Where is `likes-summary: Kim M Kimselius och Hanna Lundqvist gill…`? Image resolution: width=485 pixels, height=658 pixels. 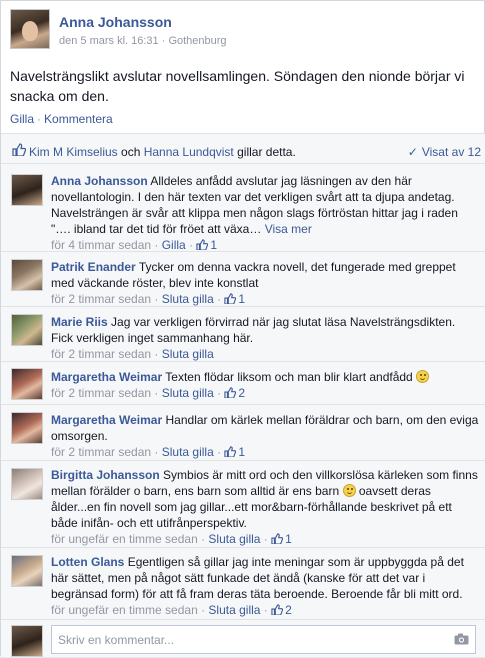 likes-summary: Kim M Kimselius och Hanna Lundqvist gill… is located at coordinates (243, 151).